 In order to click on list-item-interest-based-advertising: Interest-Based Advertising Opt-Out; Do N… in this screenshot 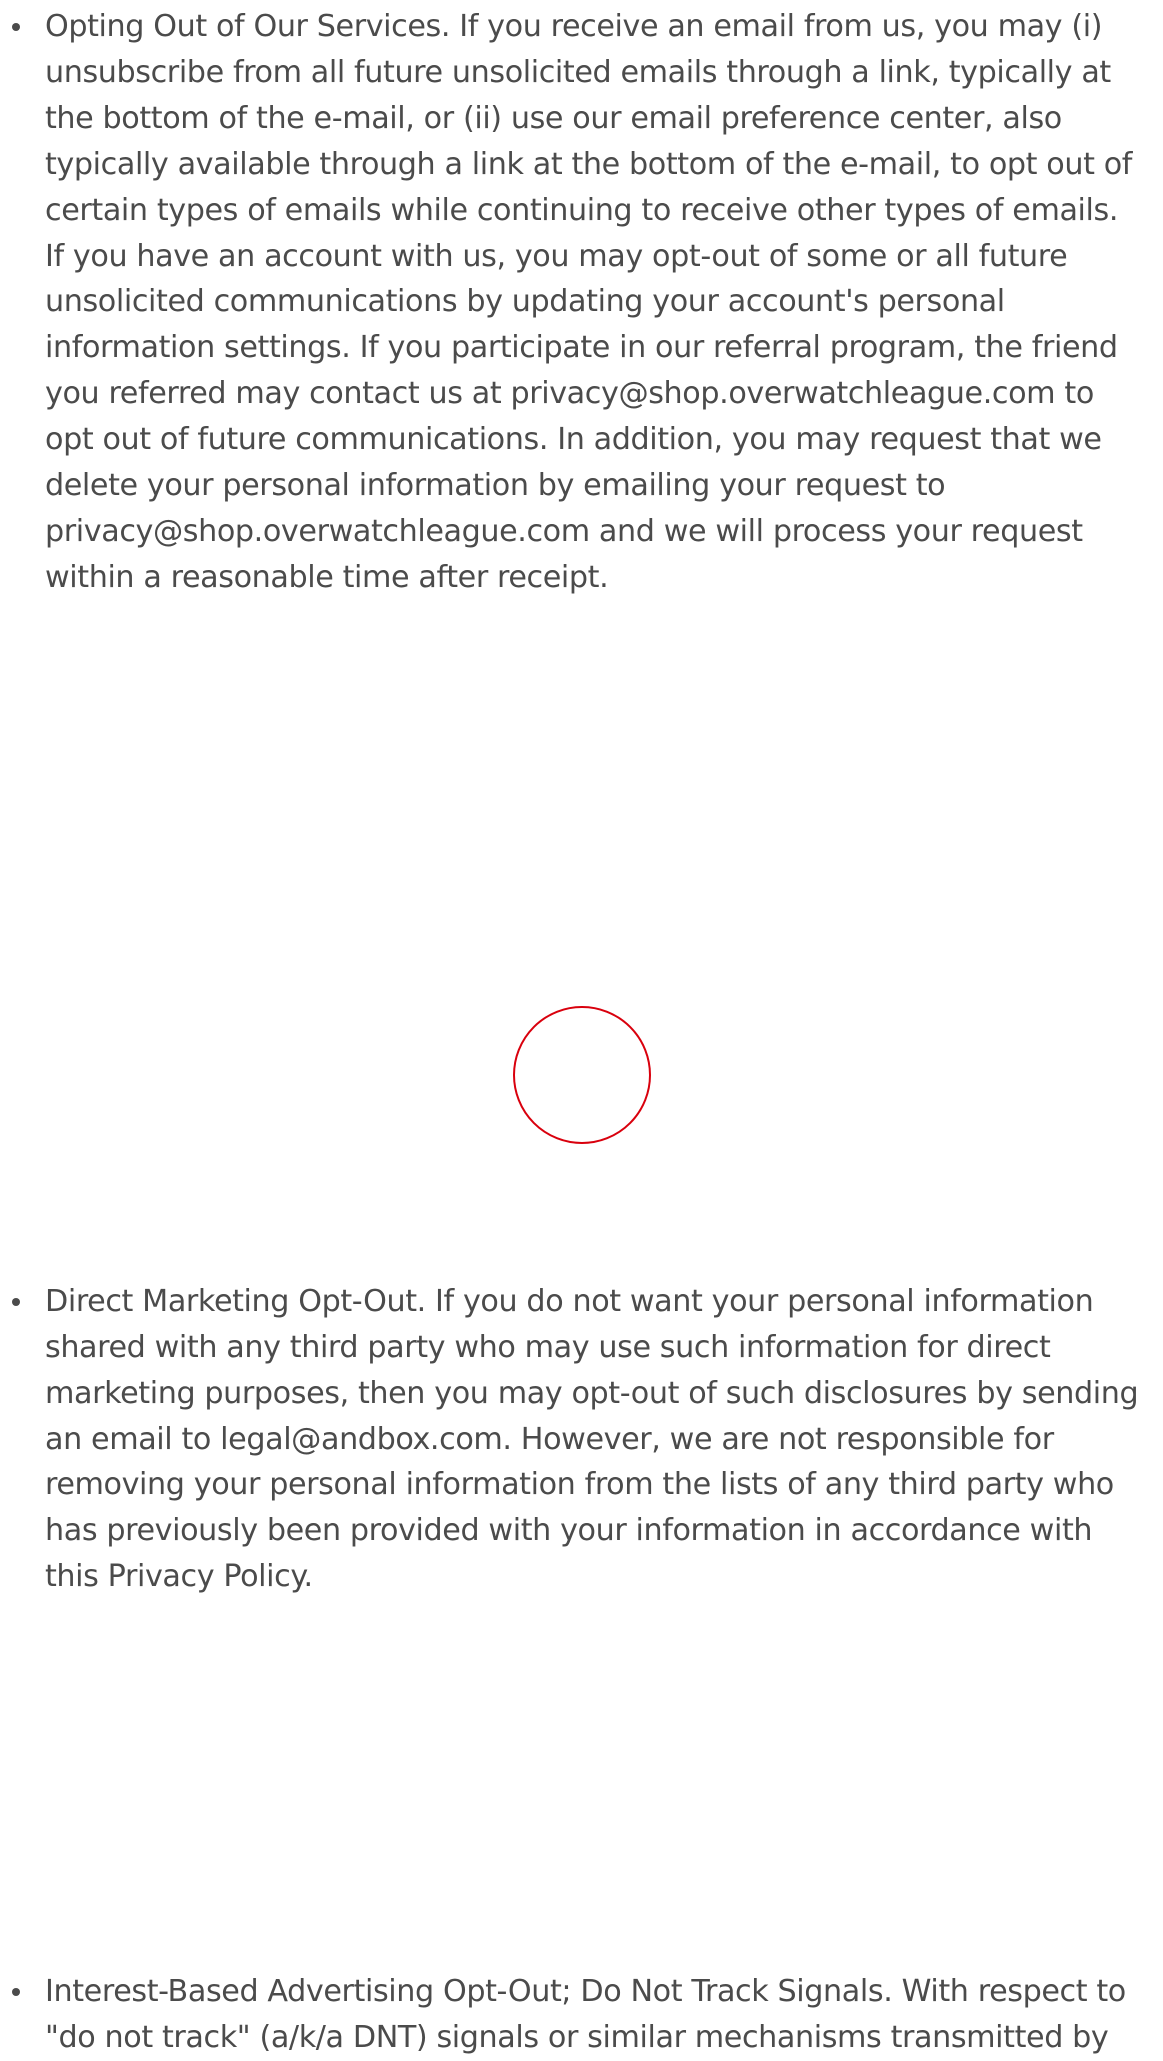, I will do `click(572, 2015)`.